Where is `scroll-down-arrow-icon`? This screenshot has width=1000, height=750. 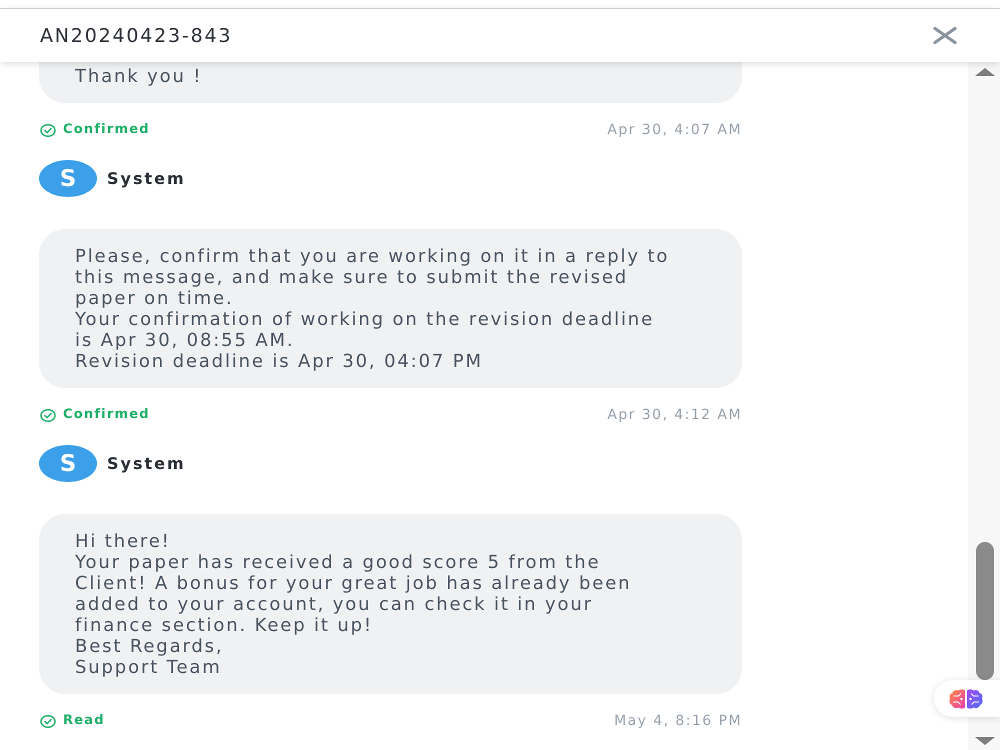
scroll-down-arrow-icon is located at coordinates (985, 741).